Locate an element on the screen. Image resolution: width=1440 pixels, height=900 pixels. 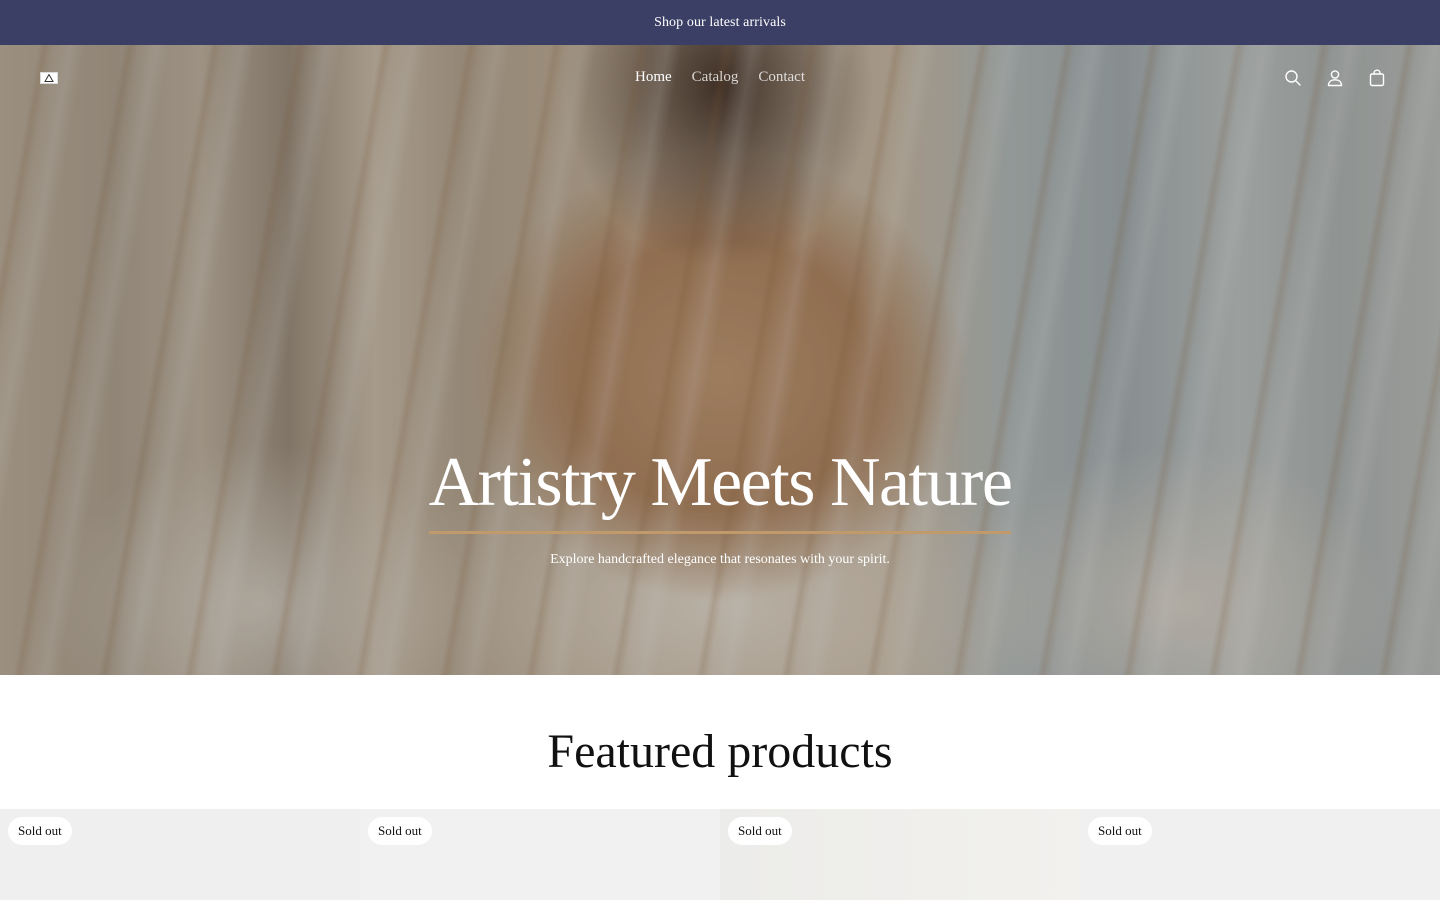
announcement-text: Shop our latest arrivals is located at coordinates (720, 23).